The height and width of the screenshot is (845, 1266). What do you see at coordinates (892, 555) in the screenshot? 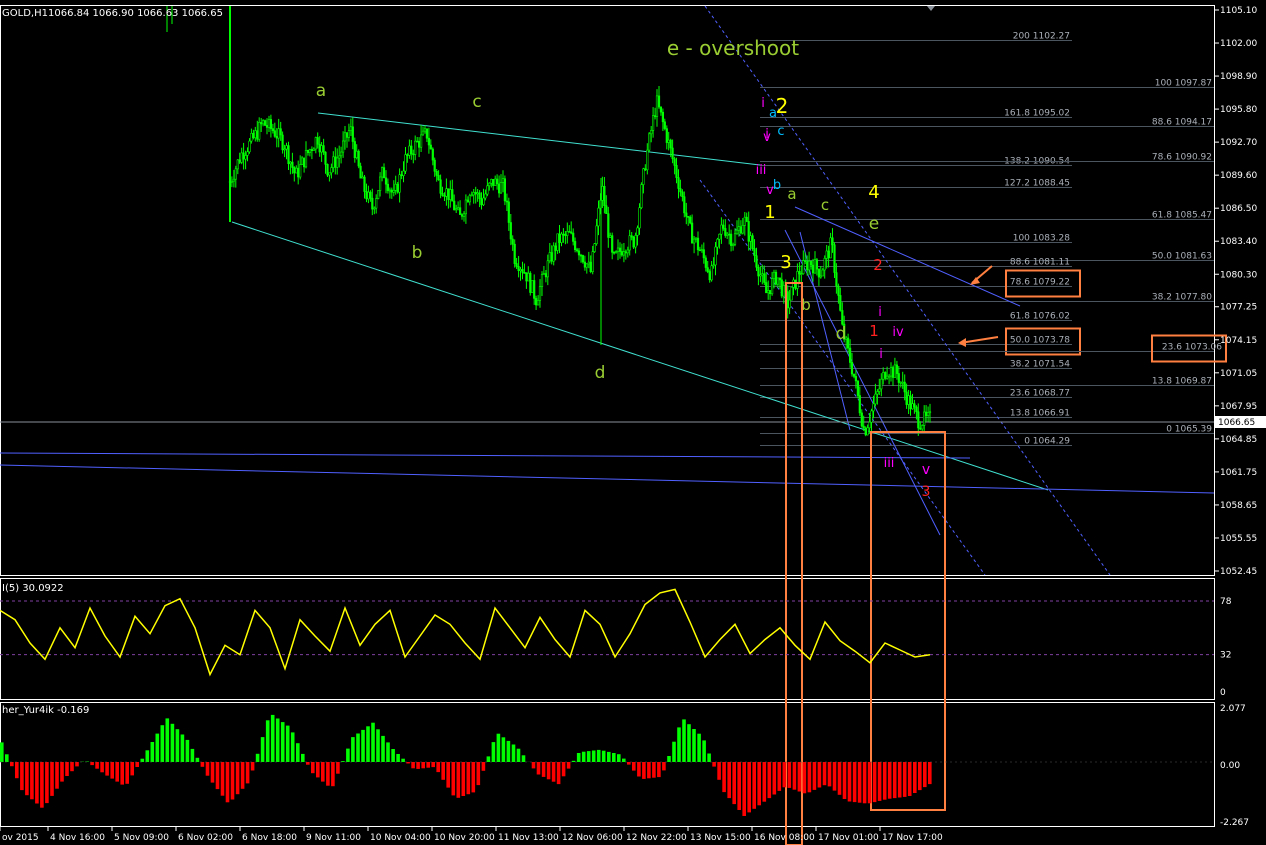
I see `annotations` at bounding box center [892, 555].